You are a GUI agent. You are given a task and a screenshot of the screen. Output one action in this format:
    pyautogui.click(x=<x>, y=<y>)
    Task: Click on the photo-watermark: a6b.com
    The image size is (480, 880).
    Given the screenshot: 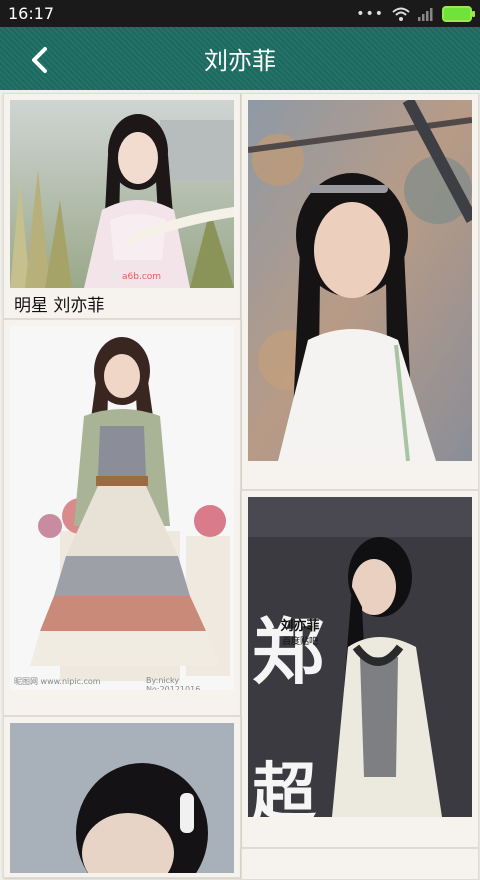 What is the action you would take?
    pyautogui.click(x=142, y=277)
    